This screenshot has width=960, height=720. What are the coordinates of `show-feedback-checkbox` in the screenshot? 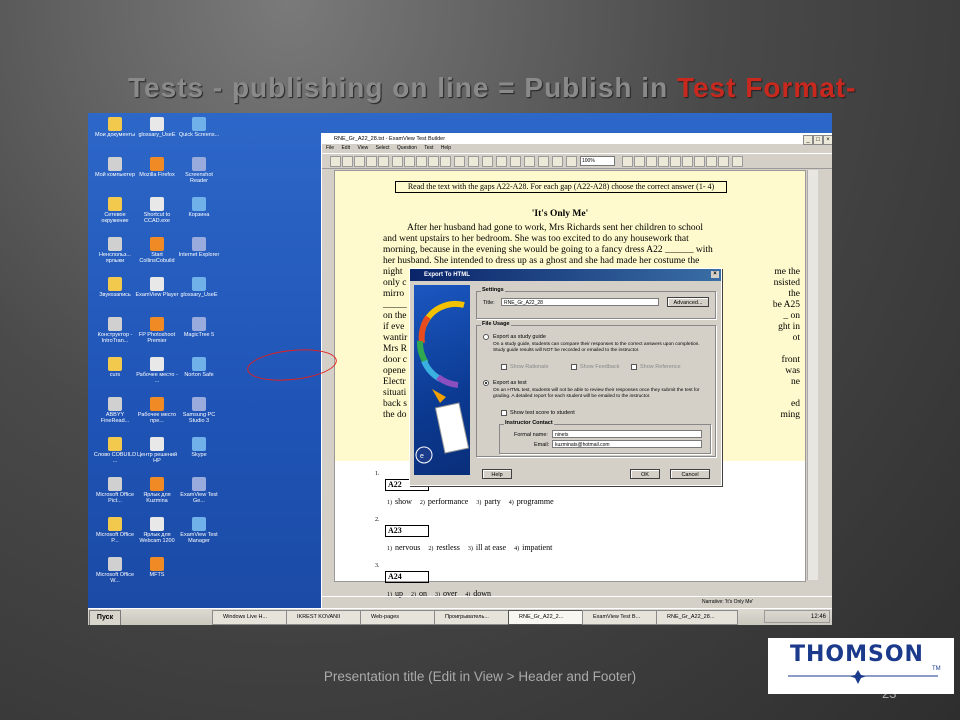 It's located at (574, 367).